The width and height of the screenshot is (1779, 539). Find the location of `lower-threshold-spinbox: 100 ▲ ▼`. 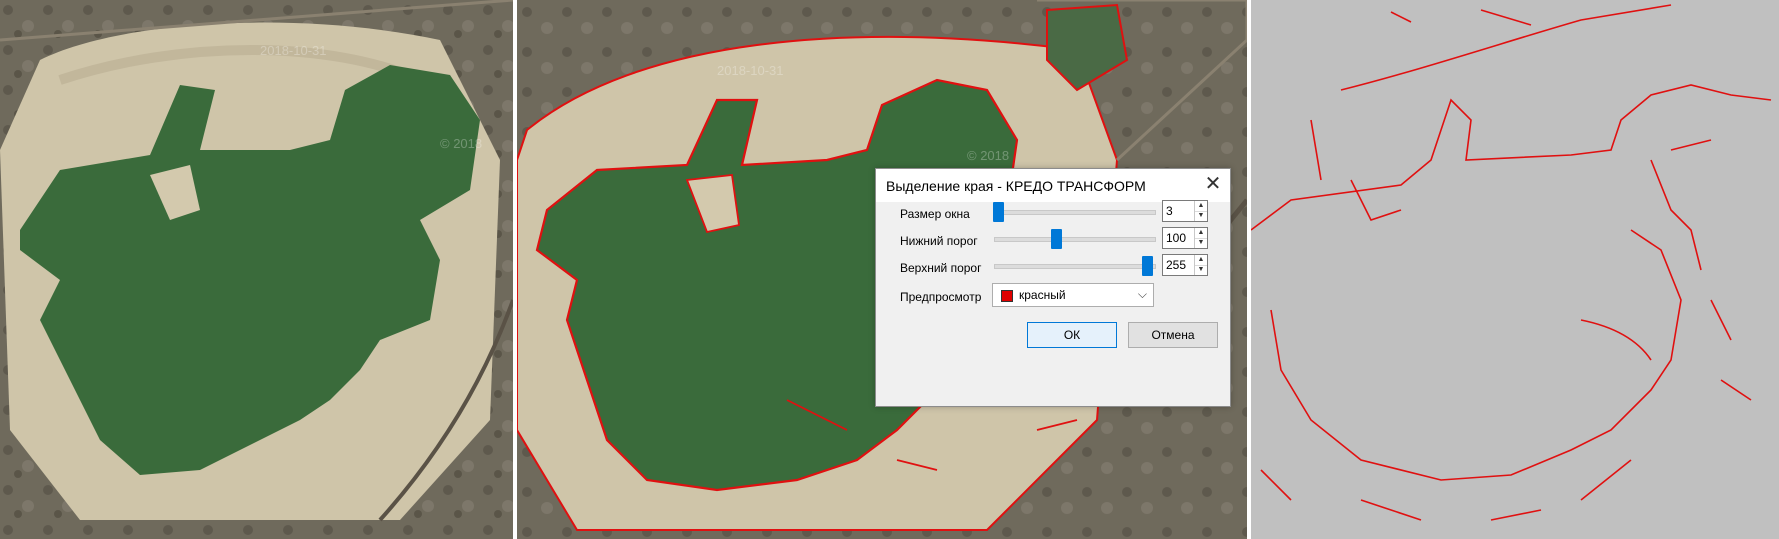

lower-threshold-spinbox: 100 ▲ ▼ is located at coordinates (1185, 238).